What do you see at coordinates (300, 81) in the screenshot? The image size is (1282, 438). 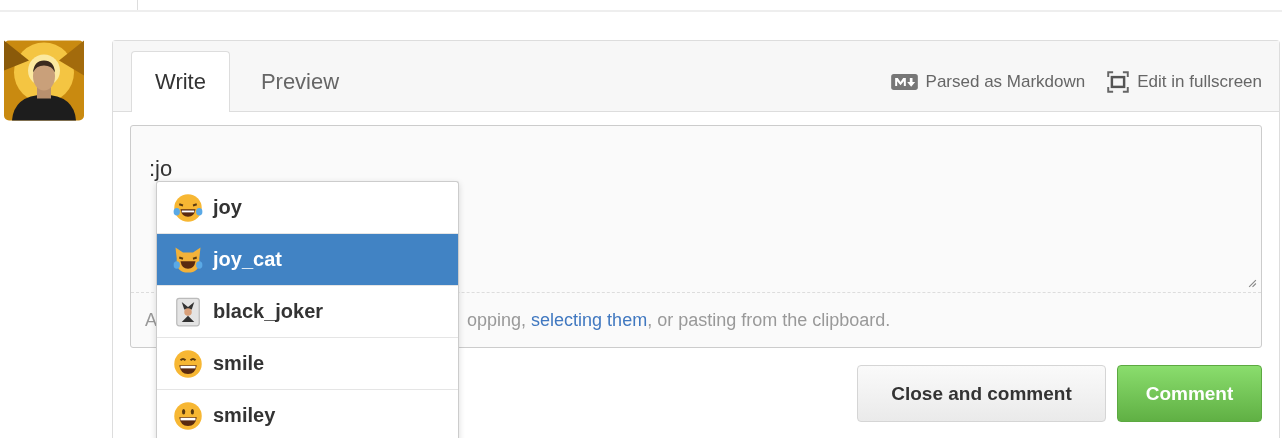 I see `tab: Preview` at bounding box center [300, 81].